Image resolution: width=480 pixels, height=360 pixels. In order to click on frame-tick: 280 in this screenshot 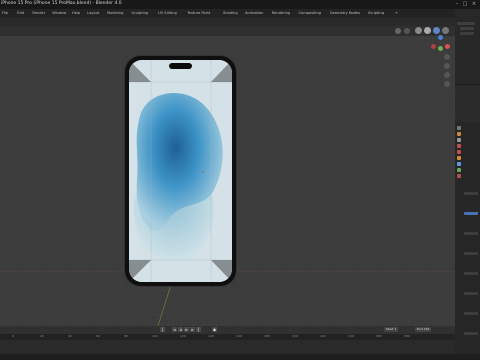, I will do `click(407, 336)`.